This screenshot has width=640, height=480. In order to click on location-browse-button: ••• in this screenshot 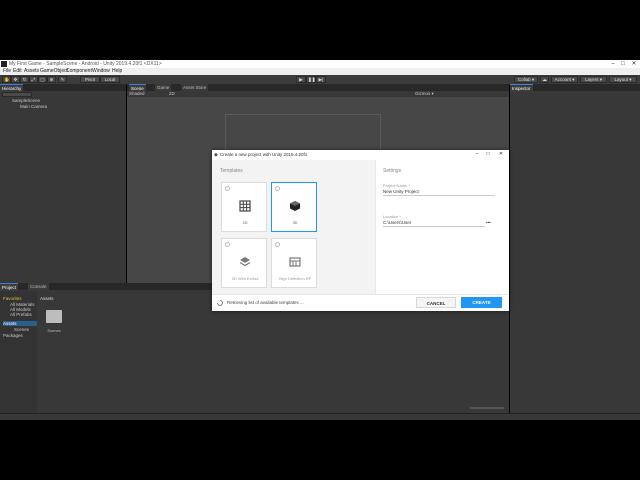, I will do `click(488, 222)`.